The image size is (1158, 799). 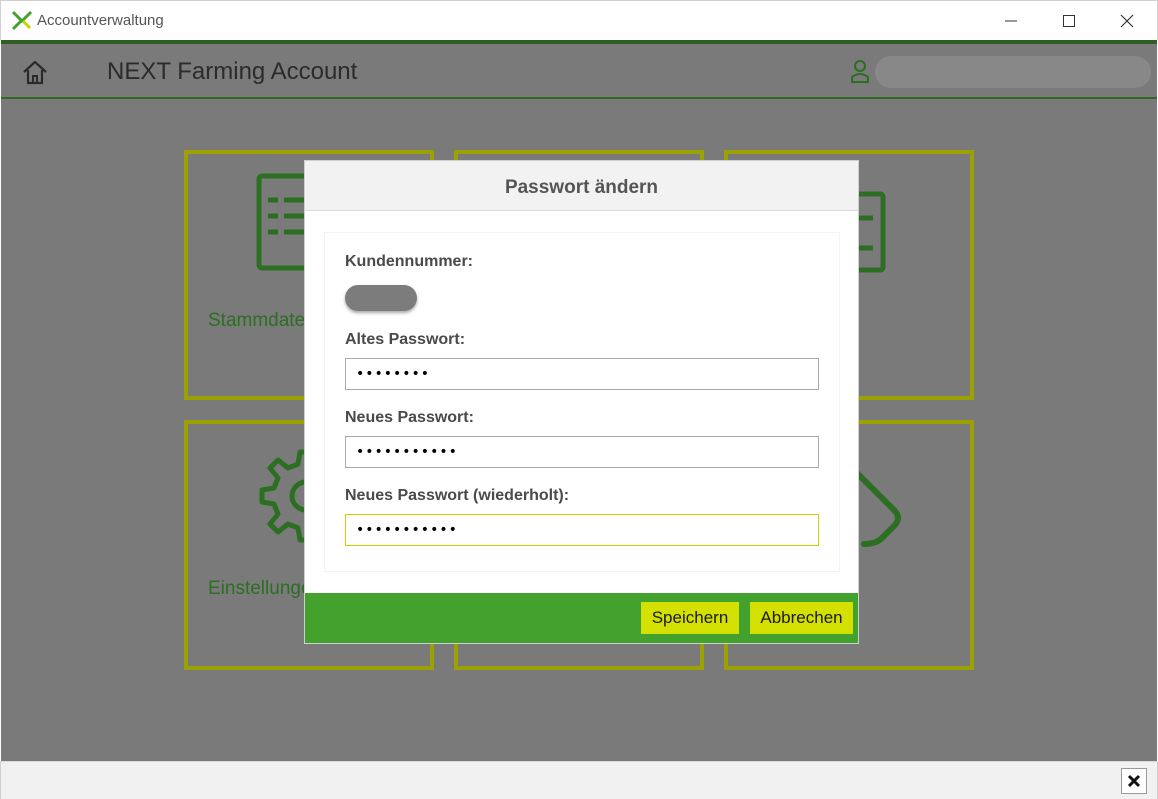 I want to click on app-header: NEXT Farming Account, so click(x=579, y=69).